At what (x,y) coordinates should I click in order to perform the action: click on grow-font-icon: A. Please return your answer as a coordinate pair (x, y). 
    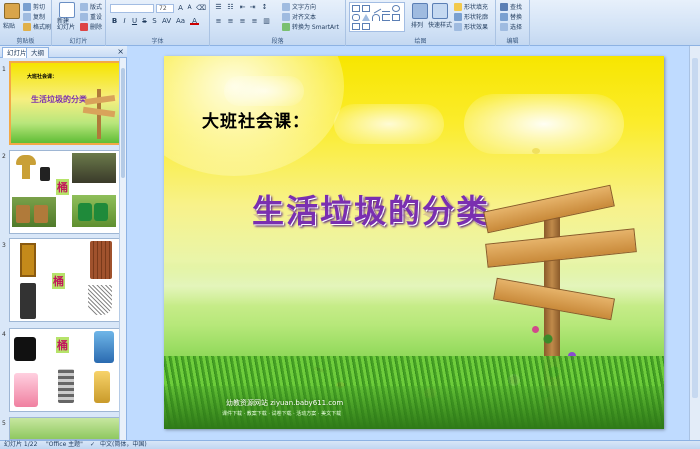
    Looking at the image, I should click on (180, 8).